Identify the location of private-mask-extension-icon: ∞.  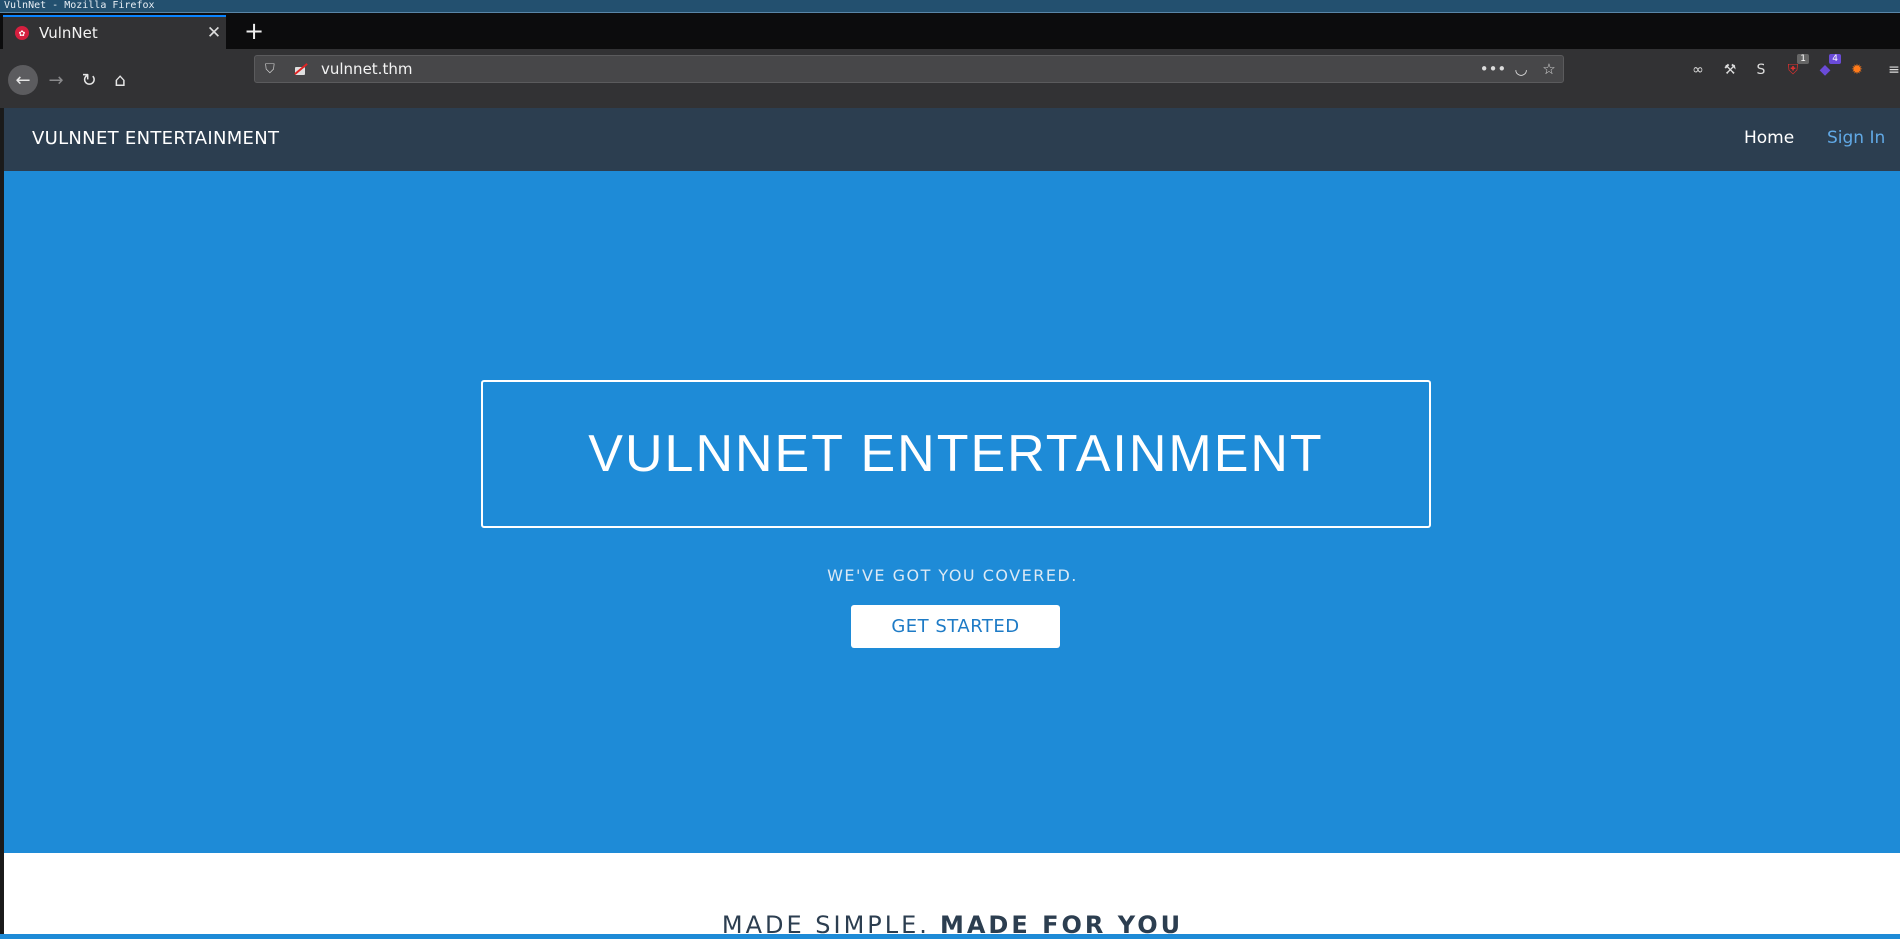
(1698, 70).